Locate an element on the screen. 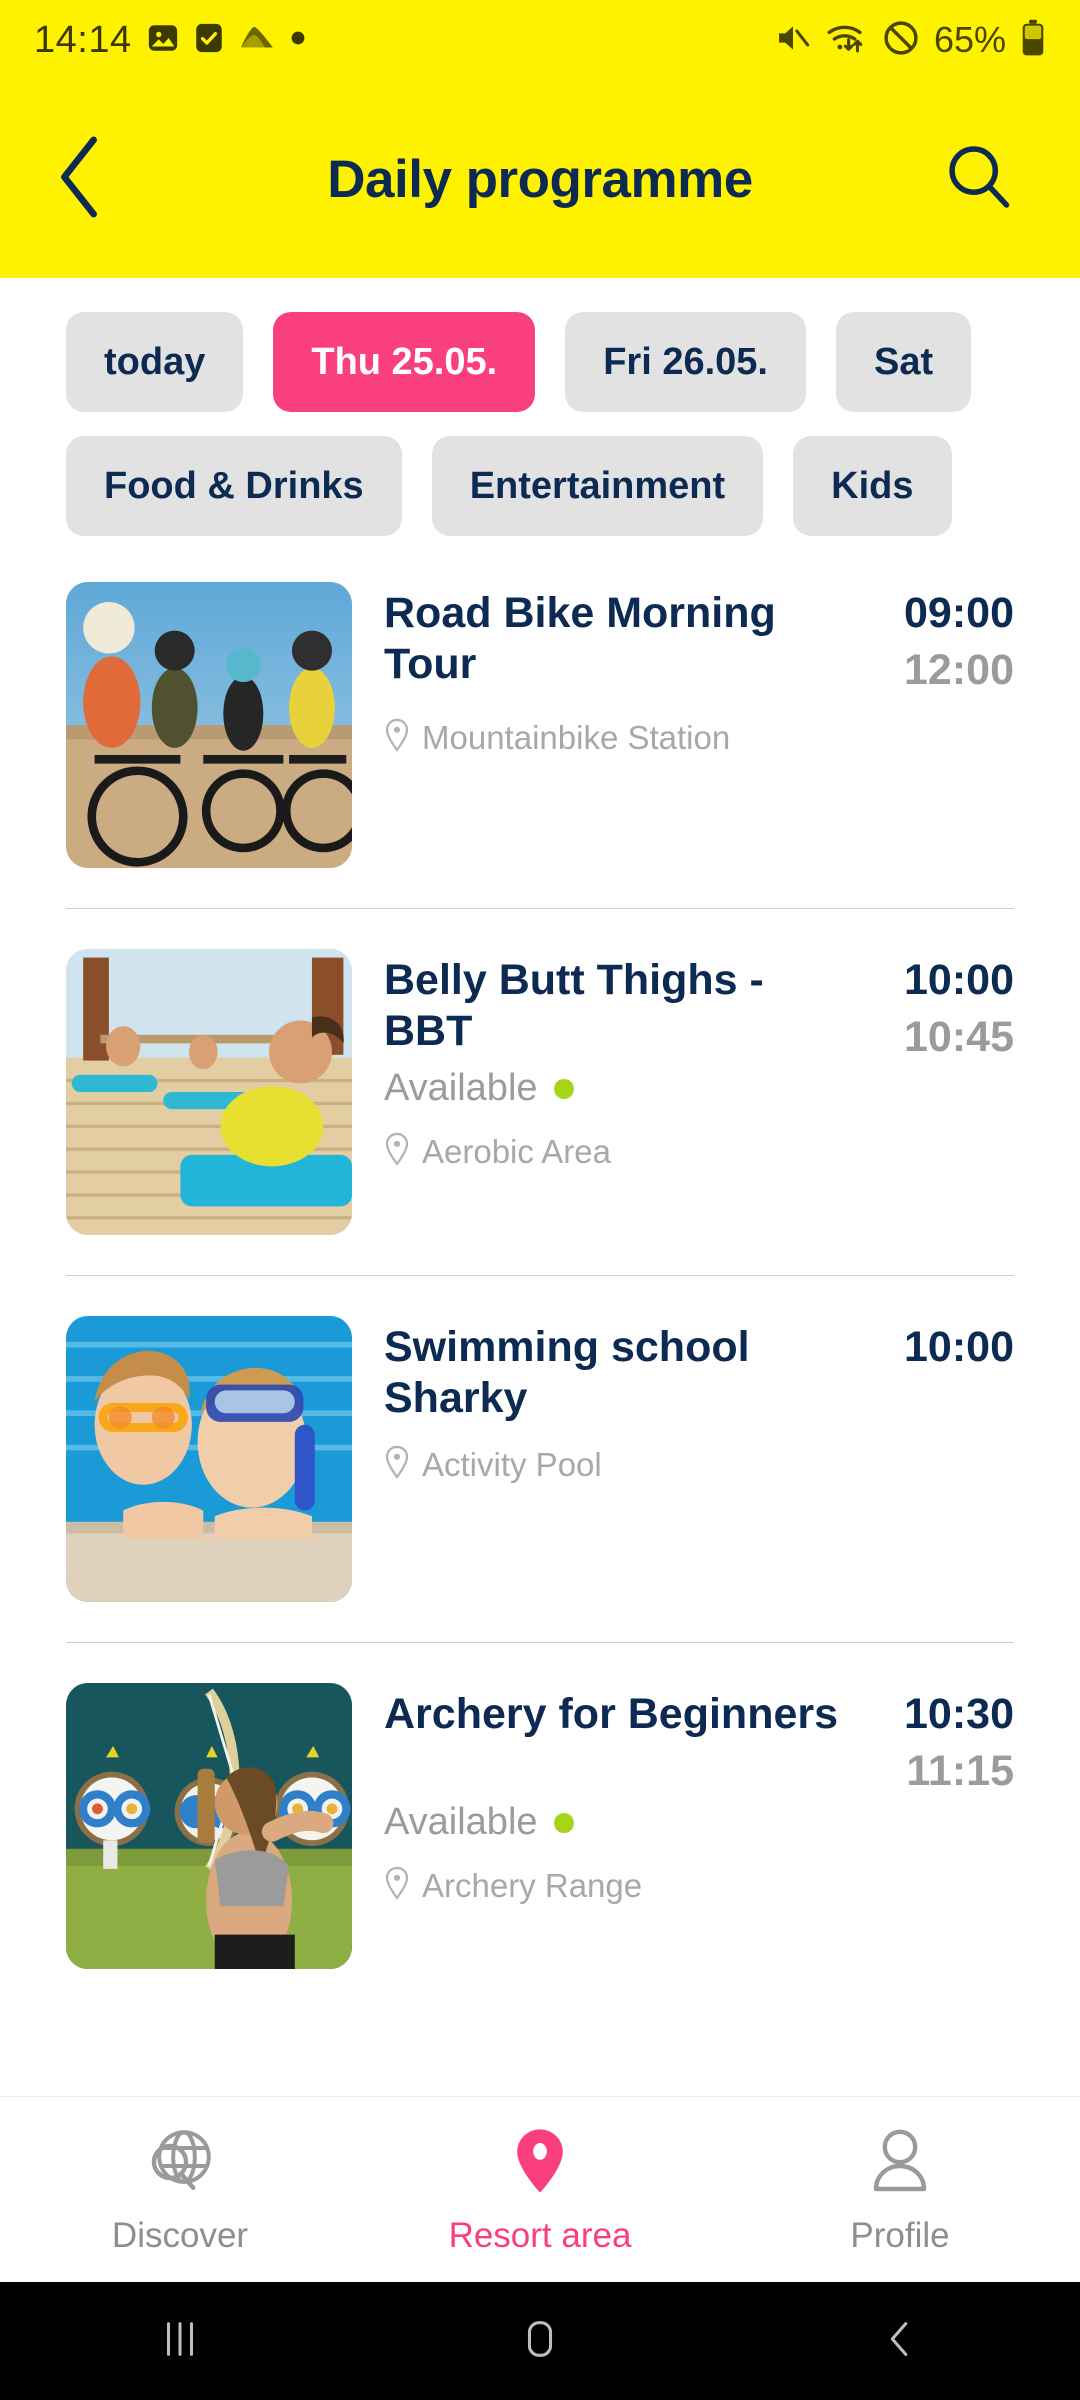 Image resolution: width=1080 pixels, height=2400 pixels. back-button is located at coordinates (80, 179).